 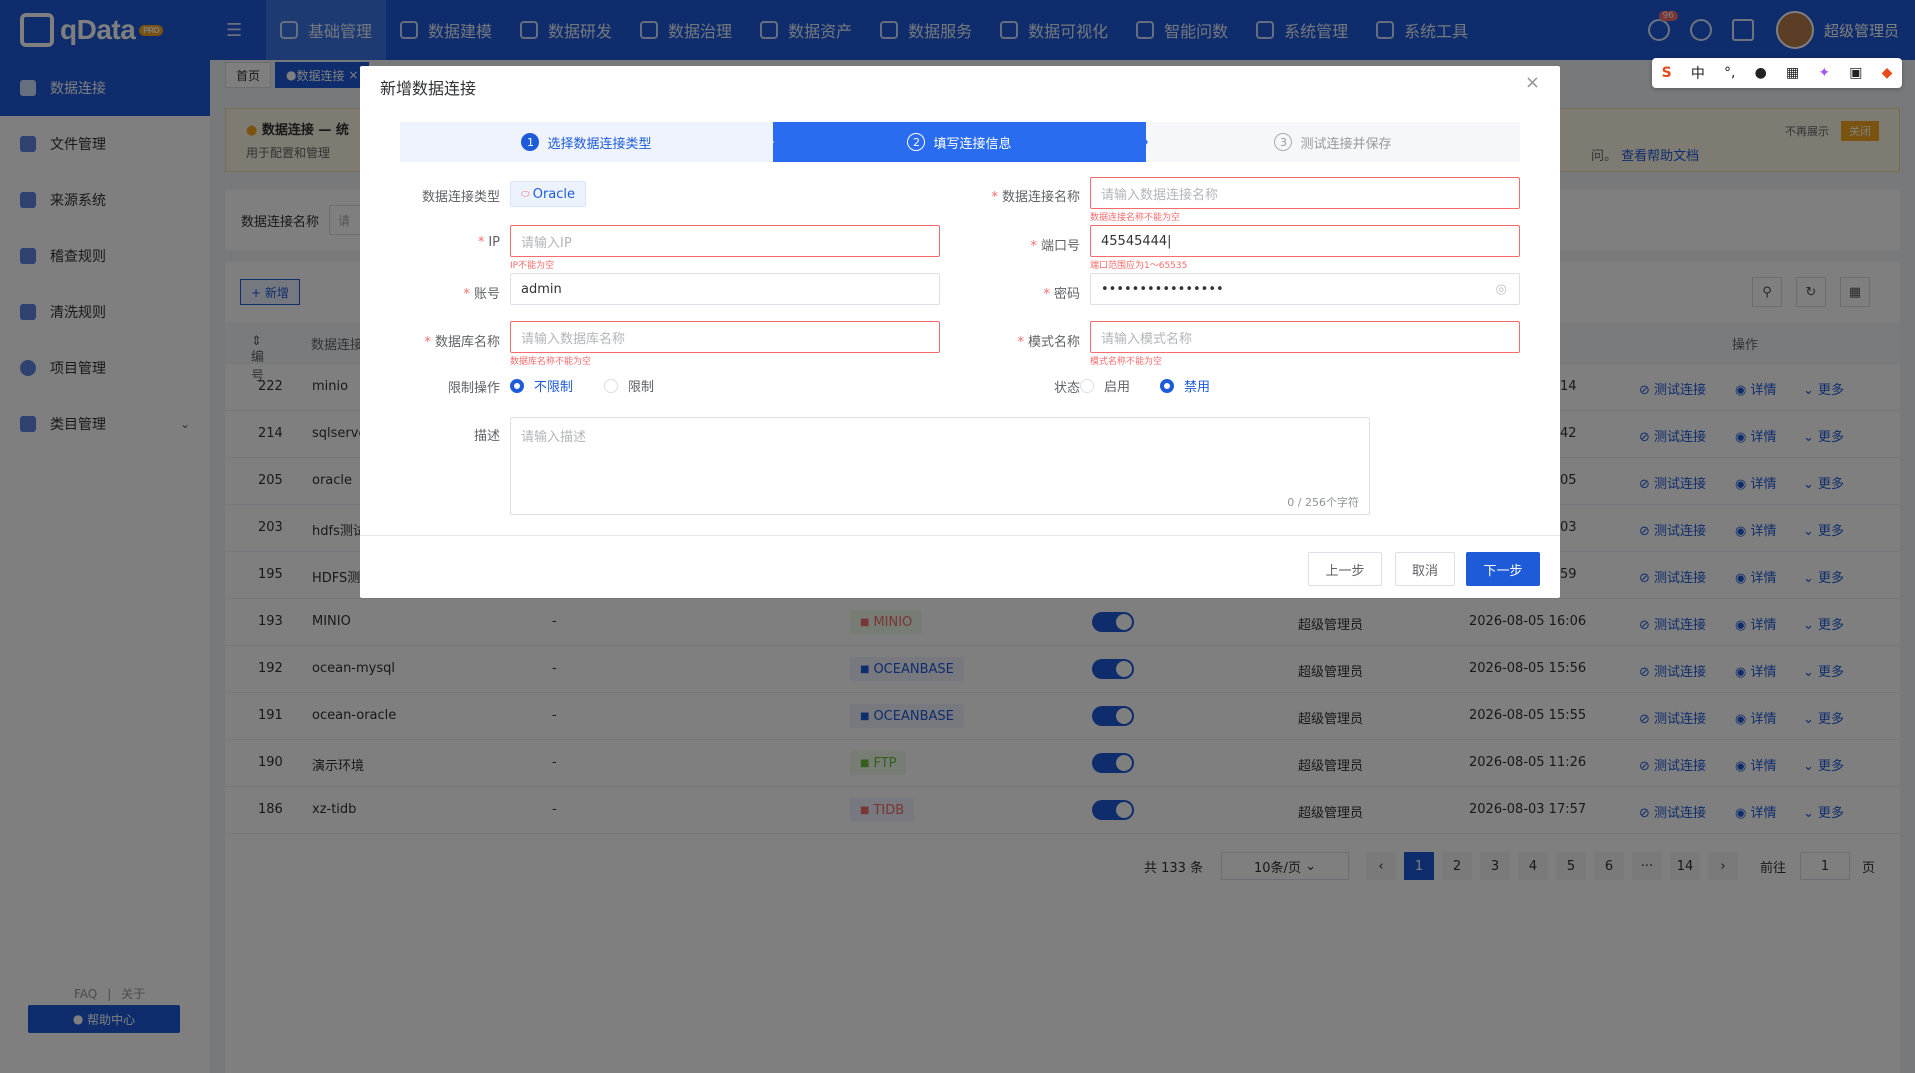 What do you see at coordinates (1105, 385) in the screenshot?
I see `status-enable-radio: 启用` at bounding box center [1105, 385].